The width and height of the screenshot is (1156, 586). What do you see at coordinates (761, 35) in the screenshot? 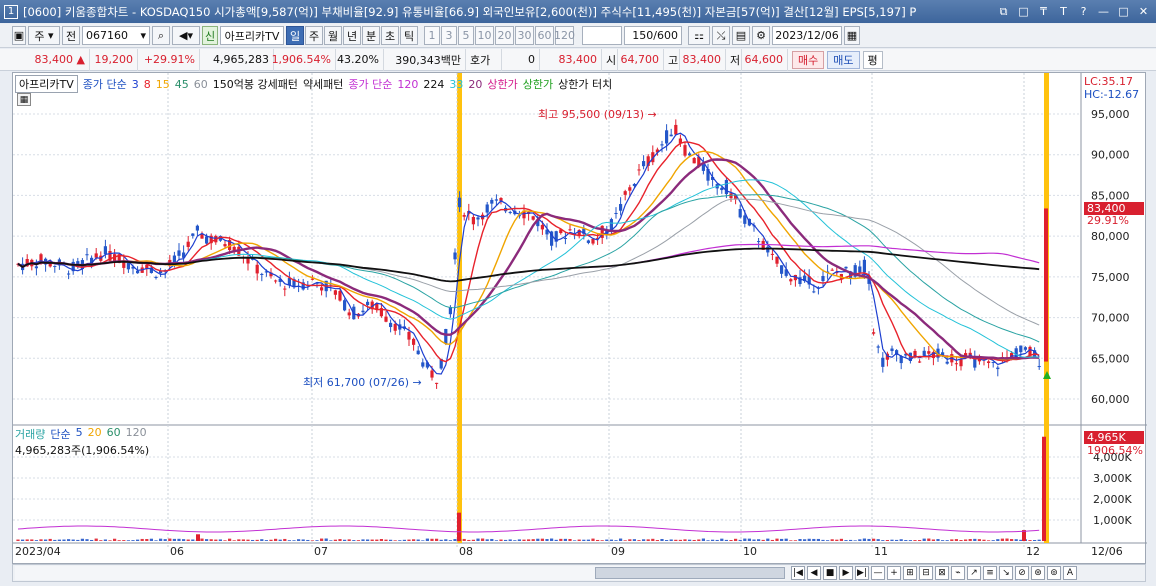
I see `settings-icon: ⚙` at bounding box center [761, 35].